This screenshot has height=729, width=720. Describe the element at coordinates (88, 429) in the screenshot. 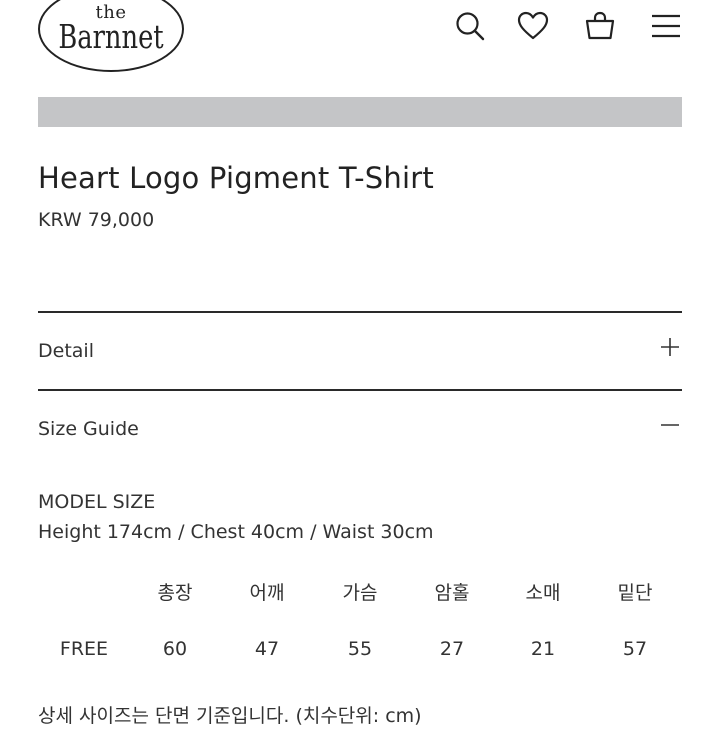

I see `size-guide-accordion-label: Size Guide` at that location.